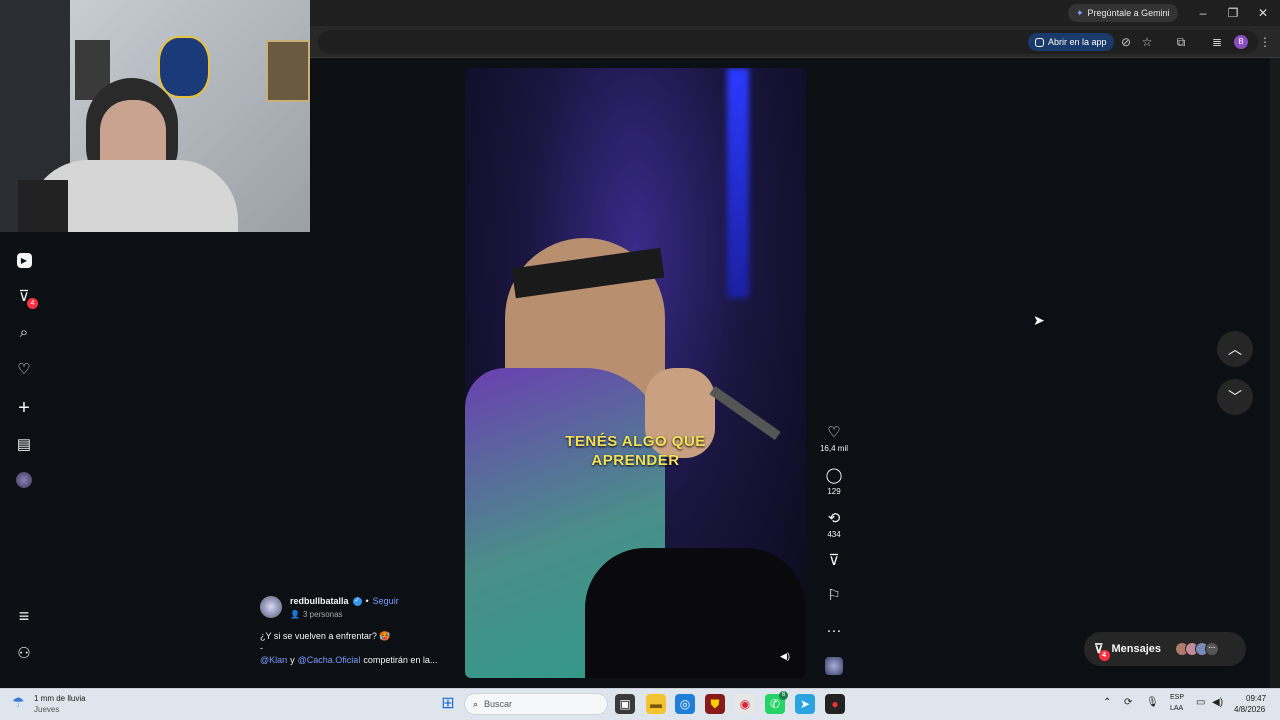 Image resolution: width=1280 pixels, height=720 pixels. I want to click on windows-taskbar, so click(640, 704).